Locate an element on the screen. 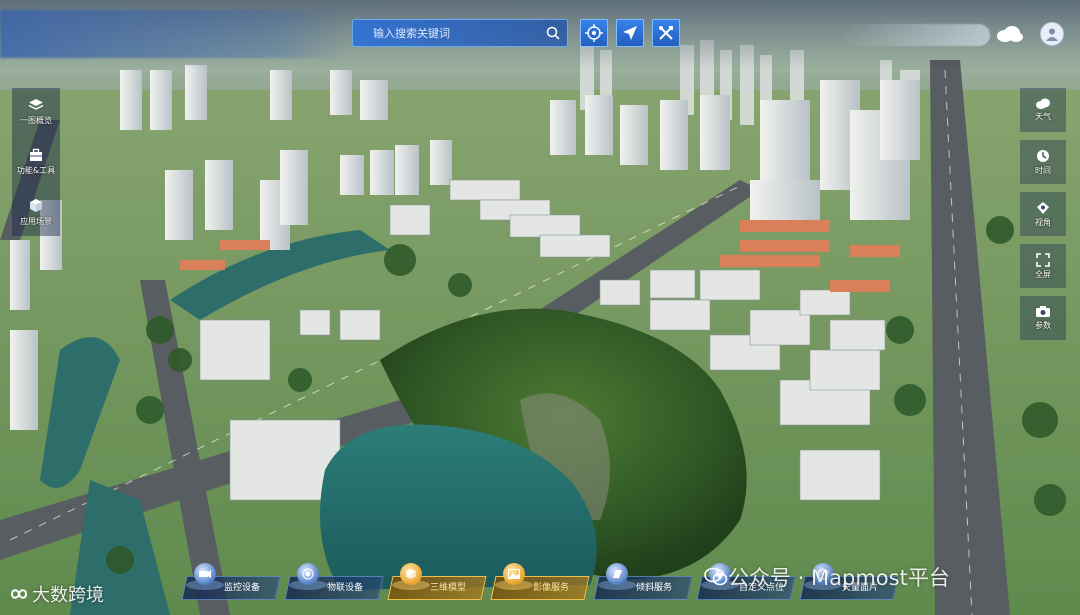  locate-button is located at coordinates (594, 33).